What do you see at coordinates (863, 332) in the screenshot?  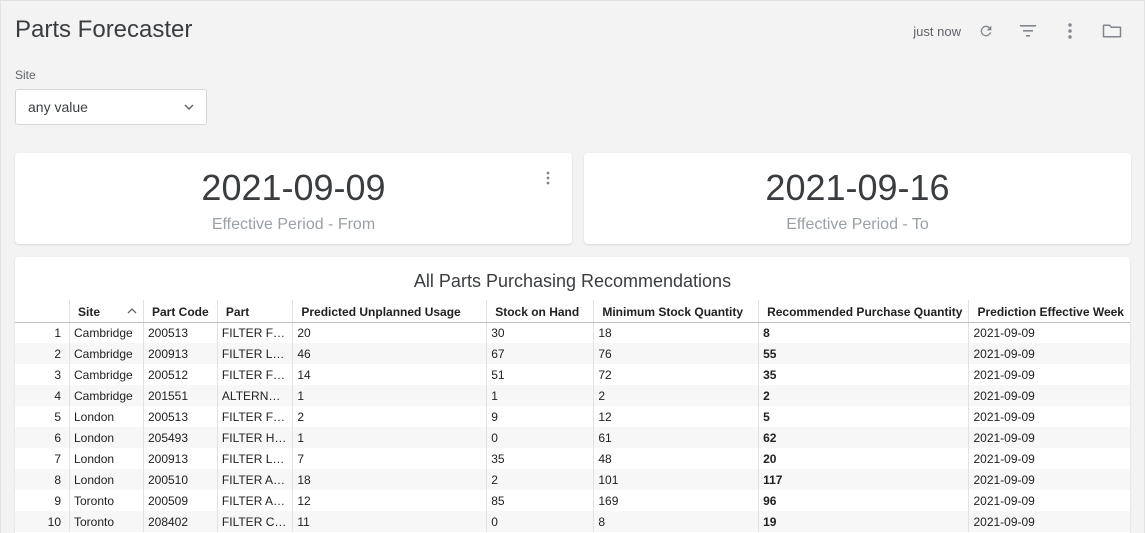 I see `cell-recommended-qty: 8` at bounding box center [863, 332].